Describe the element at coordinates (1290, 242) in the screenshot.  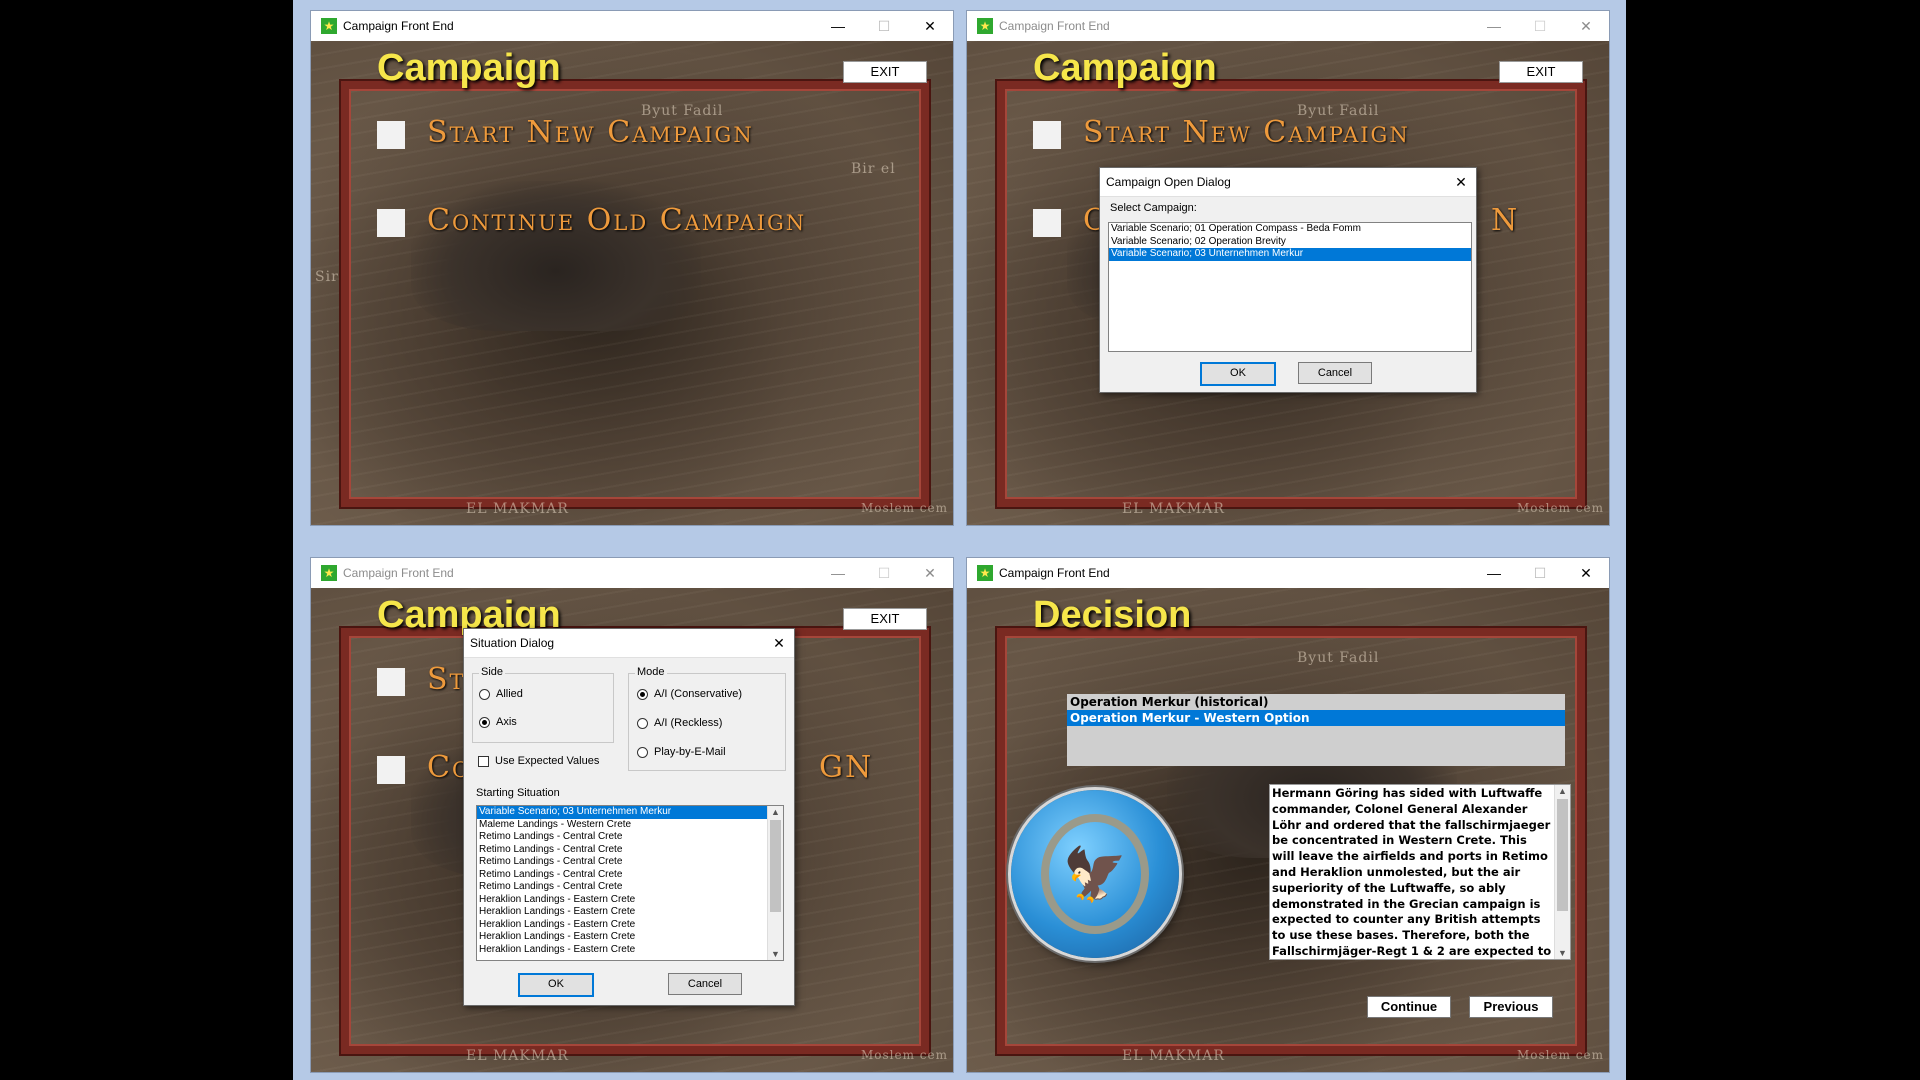
I see `list-item: Variable Scenario; 02 Operation Brevity` at that location.